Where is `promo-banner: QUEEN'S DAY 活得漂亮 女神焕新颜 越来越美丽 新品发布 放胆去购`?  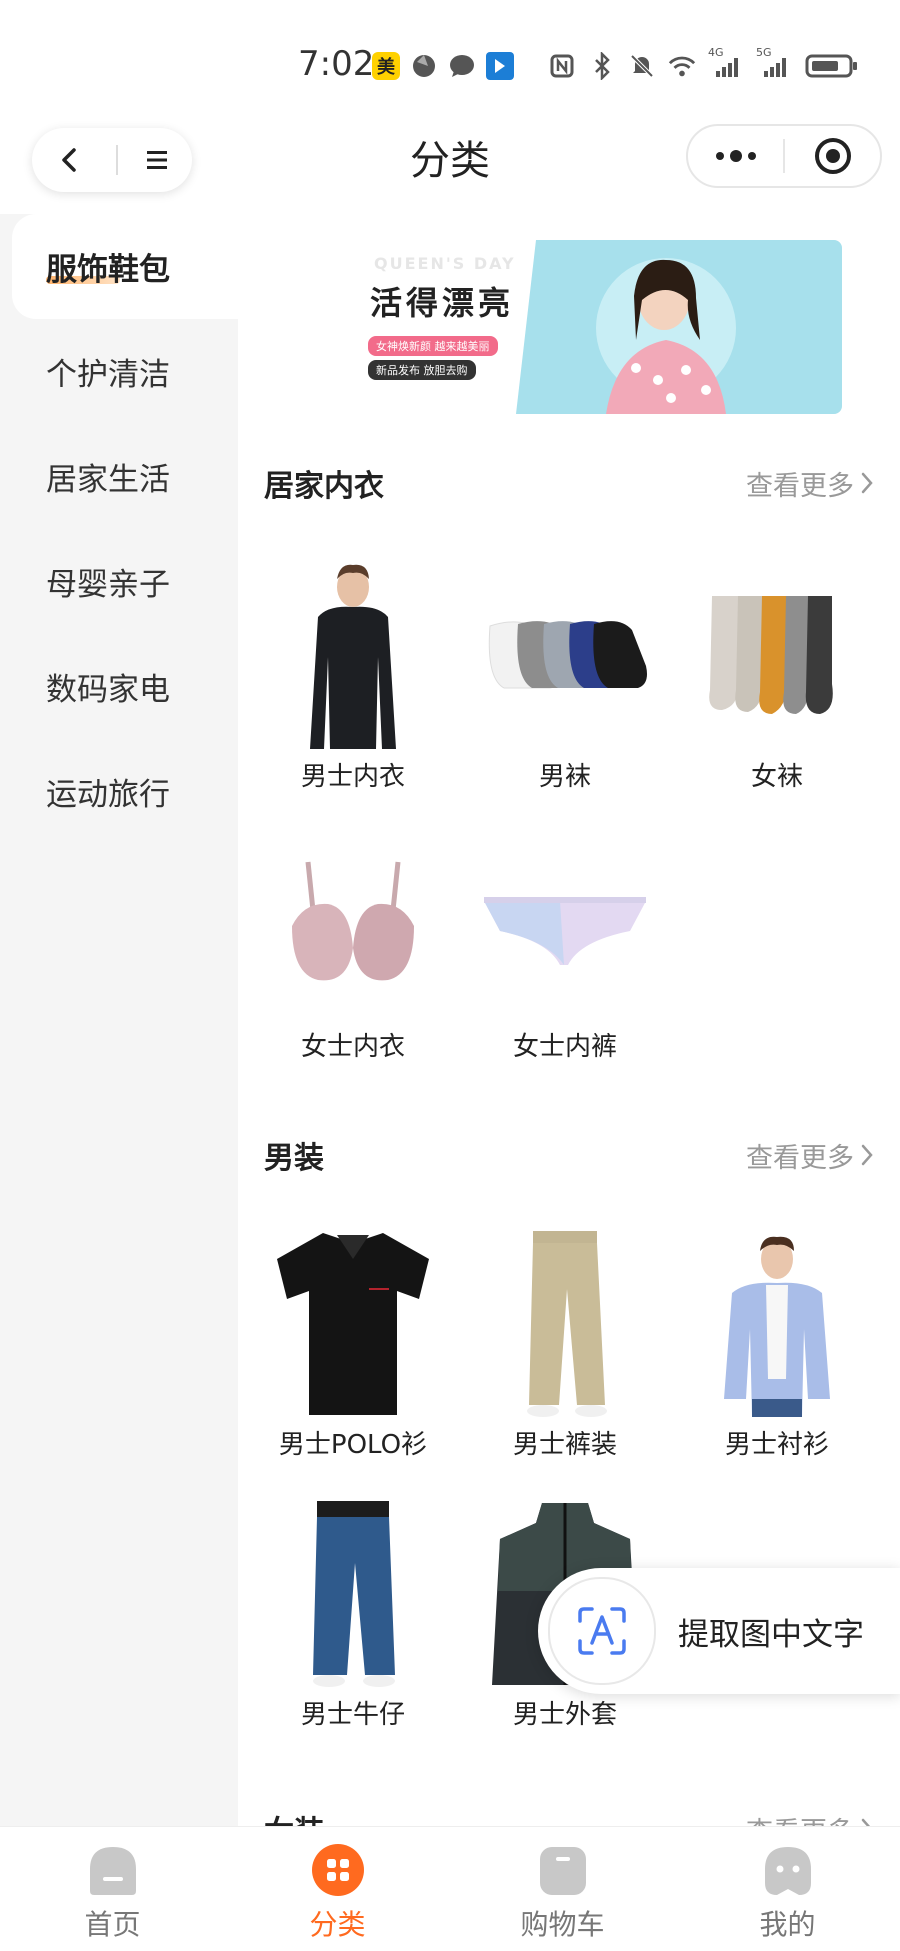 promo-banner: QUEEN'S DAY 活得漂亮 女神焕新颜 越来越美丽 新品发布 放胆去购 is located at coordinates (604, 327).